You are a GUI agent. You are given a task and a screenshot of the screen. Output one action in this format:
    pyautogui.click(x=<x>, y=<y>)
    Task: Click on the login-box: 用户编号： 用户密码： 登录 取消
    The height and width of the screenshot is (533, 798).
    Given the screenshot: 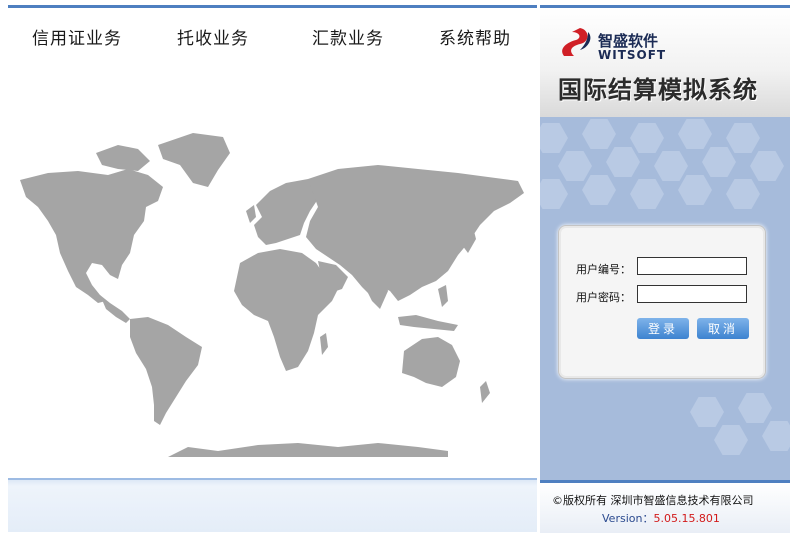 What is the action you would take?
    pyautogui.click(x=662, y=302)
    